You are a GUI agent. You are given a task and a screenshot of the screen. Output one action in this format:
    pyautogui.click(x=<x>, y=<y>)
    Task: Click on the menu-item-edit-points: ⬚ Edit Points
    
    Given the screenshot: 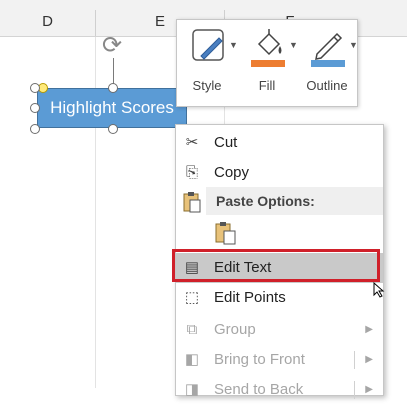 What is the action you would take?
    pyautogui.click(x=279, y=298)
    